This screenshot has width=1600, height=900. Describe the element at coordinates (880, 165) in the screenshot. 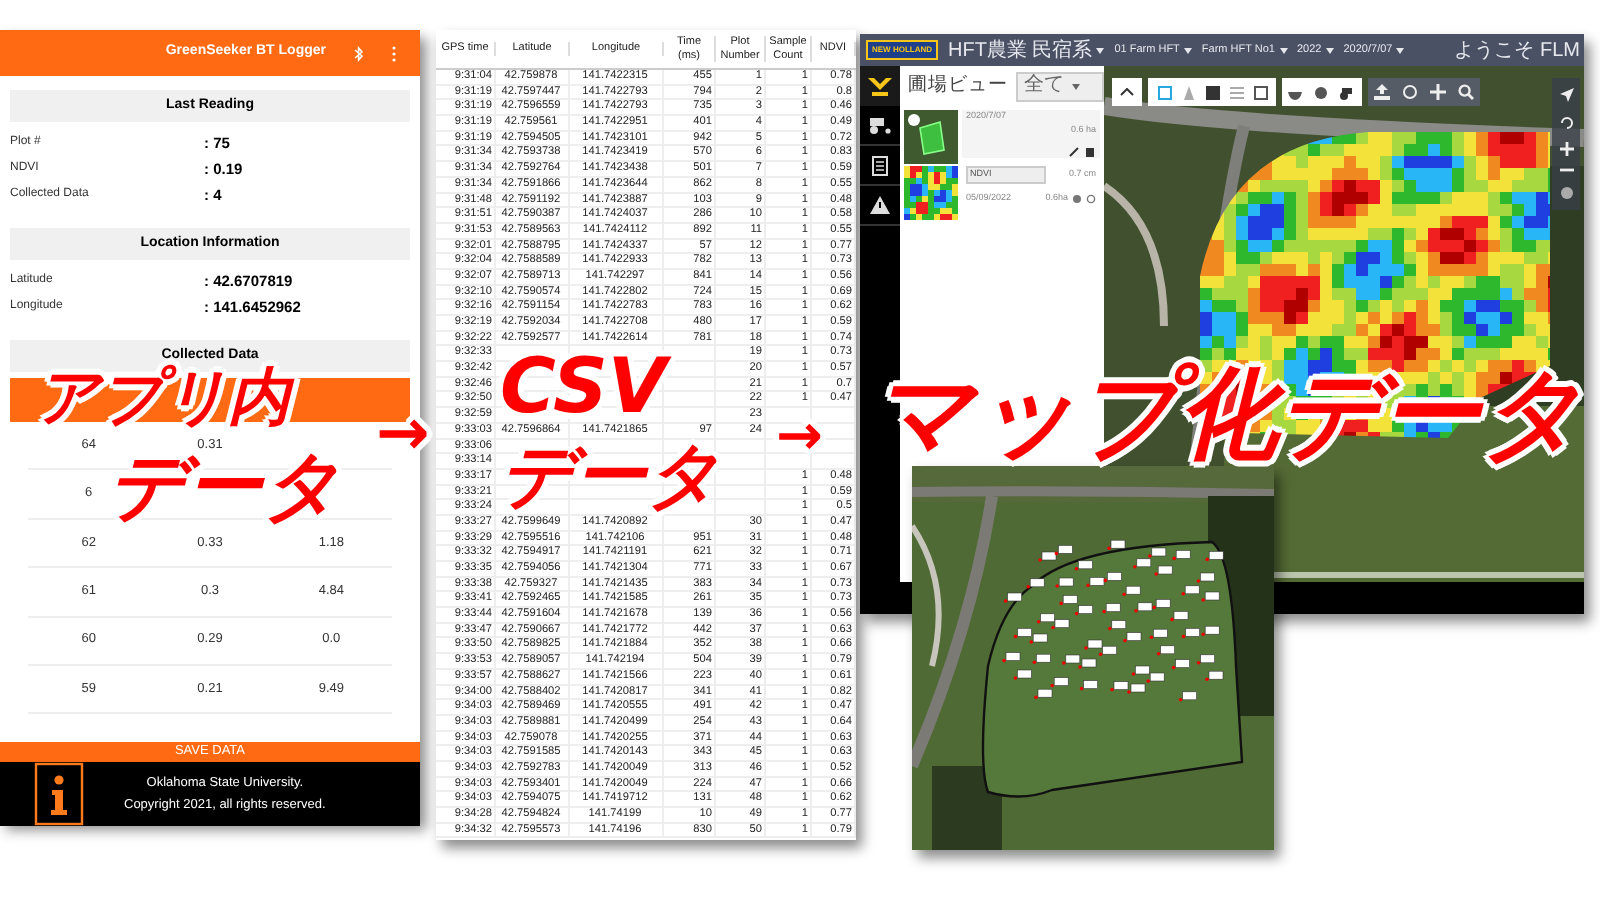

I see `document-icon` at that location.